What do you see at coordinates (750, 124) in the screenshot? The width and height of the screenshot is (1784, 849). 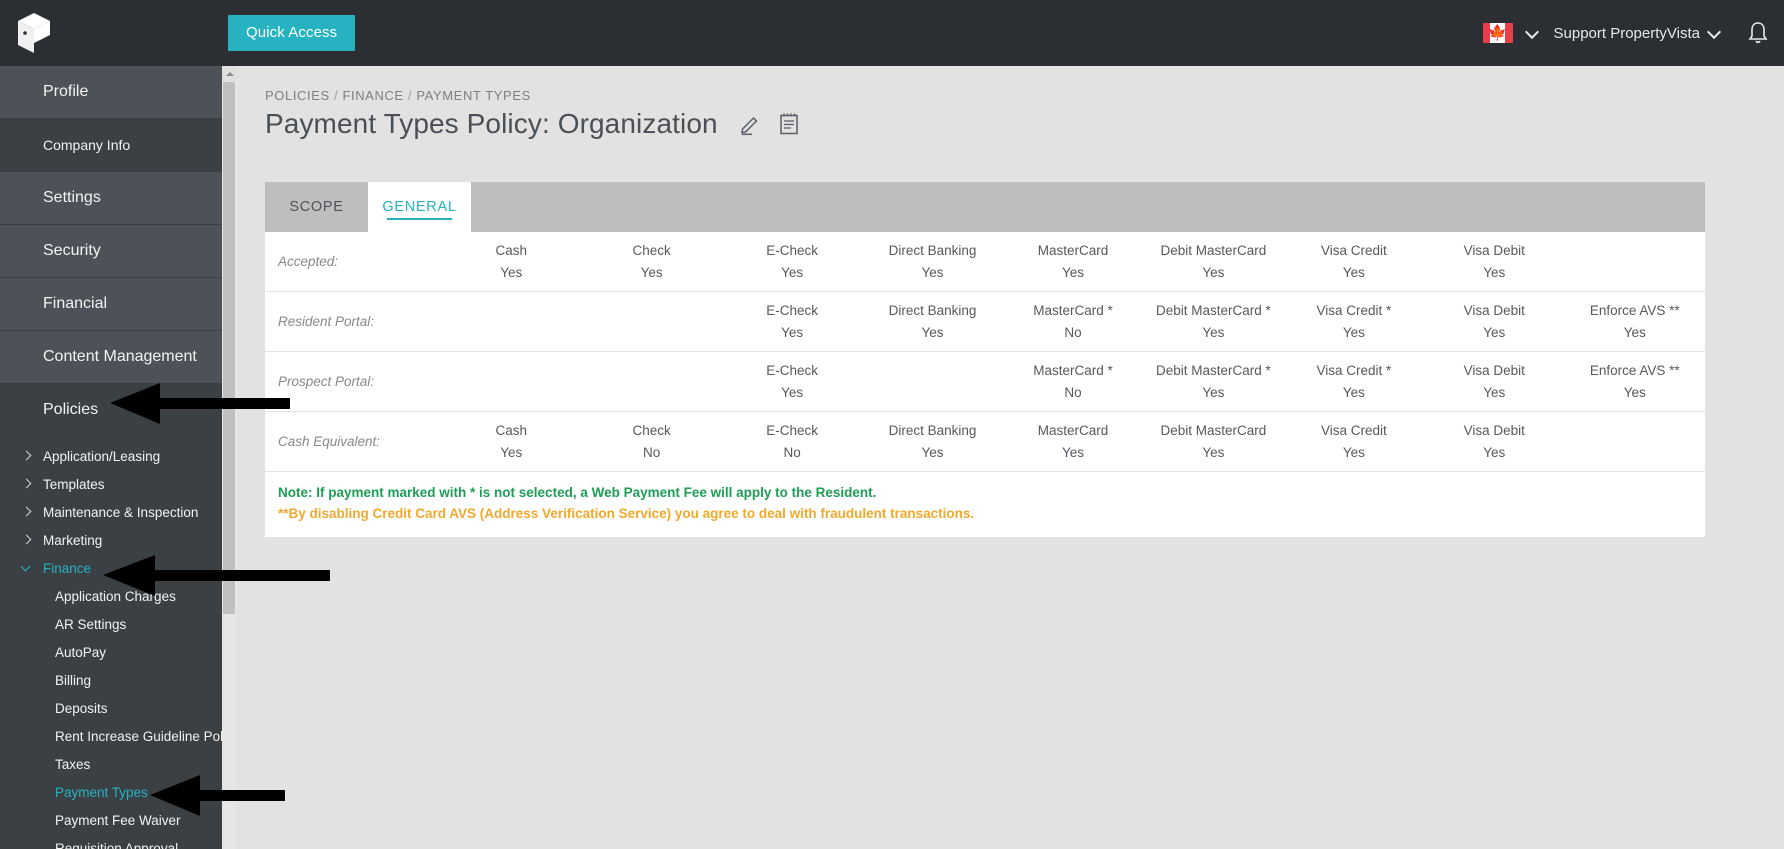 I see `pencil-edit-icon` at bounding box center [750, 124].